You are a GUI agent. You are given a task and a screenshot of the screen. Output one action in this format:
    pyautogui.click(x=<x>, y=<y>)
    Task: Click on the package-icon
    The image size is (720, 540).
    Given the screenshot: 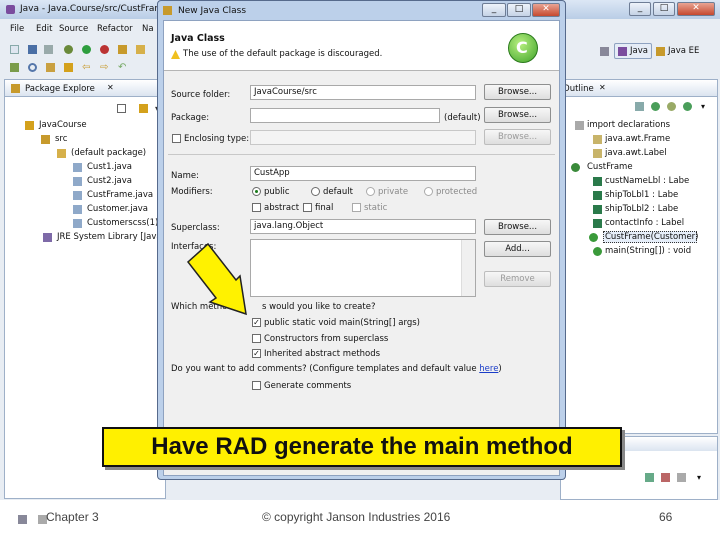 What is the action you would take?
    pyautogui.click(x=61, y=153)
    